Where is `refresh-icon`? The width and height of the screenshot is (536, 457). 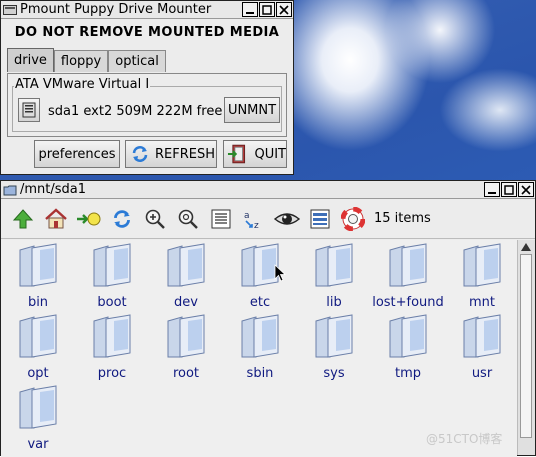
refresh-icon is located at coordinates (122, 218).